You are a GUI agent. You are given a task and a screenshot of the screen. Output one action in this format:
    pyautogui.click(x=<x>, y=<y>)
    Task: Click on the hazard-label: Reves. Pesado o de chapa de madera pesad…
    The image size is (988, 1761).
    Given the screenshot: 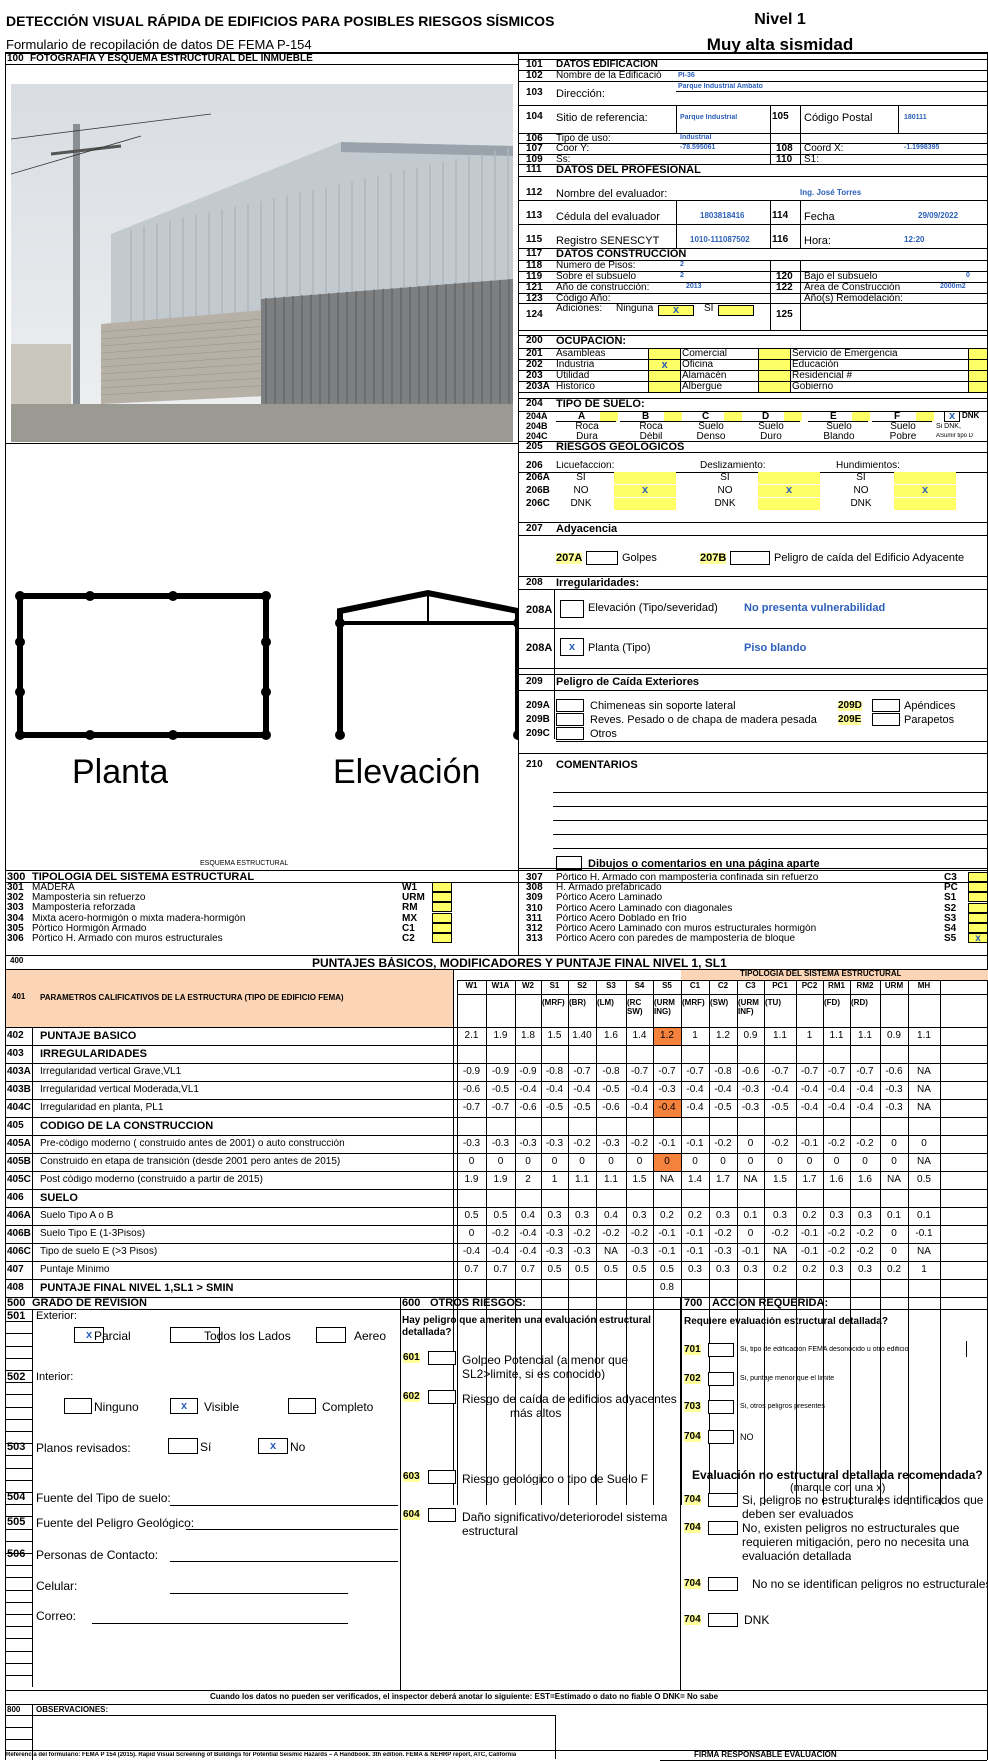 What is the action you would take?
    pyautogui.click(x=703, y=720)
    